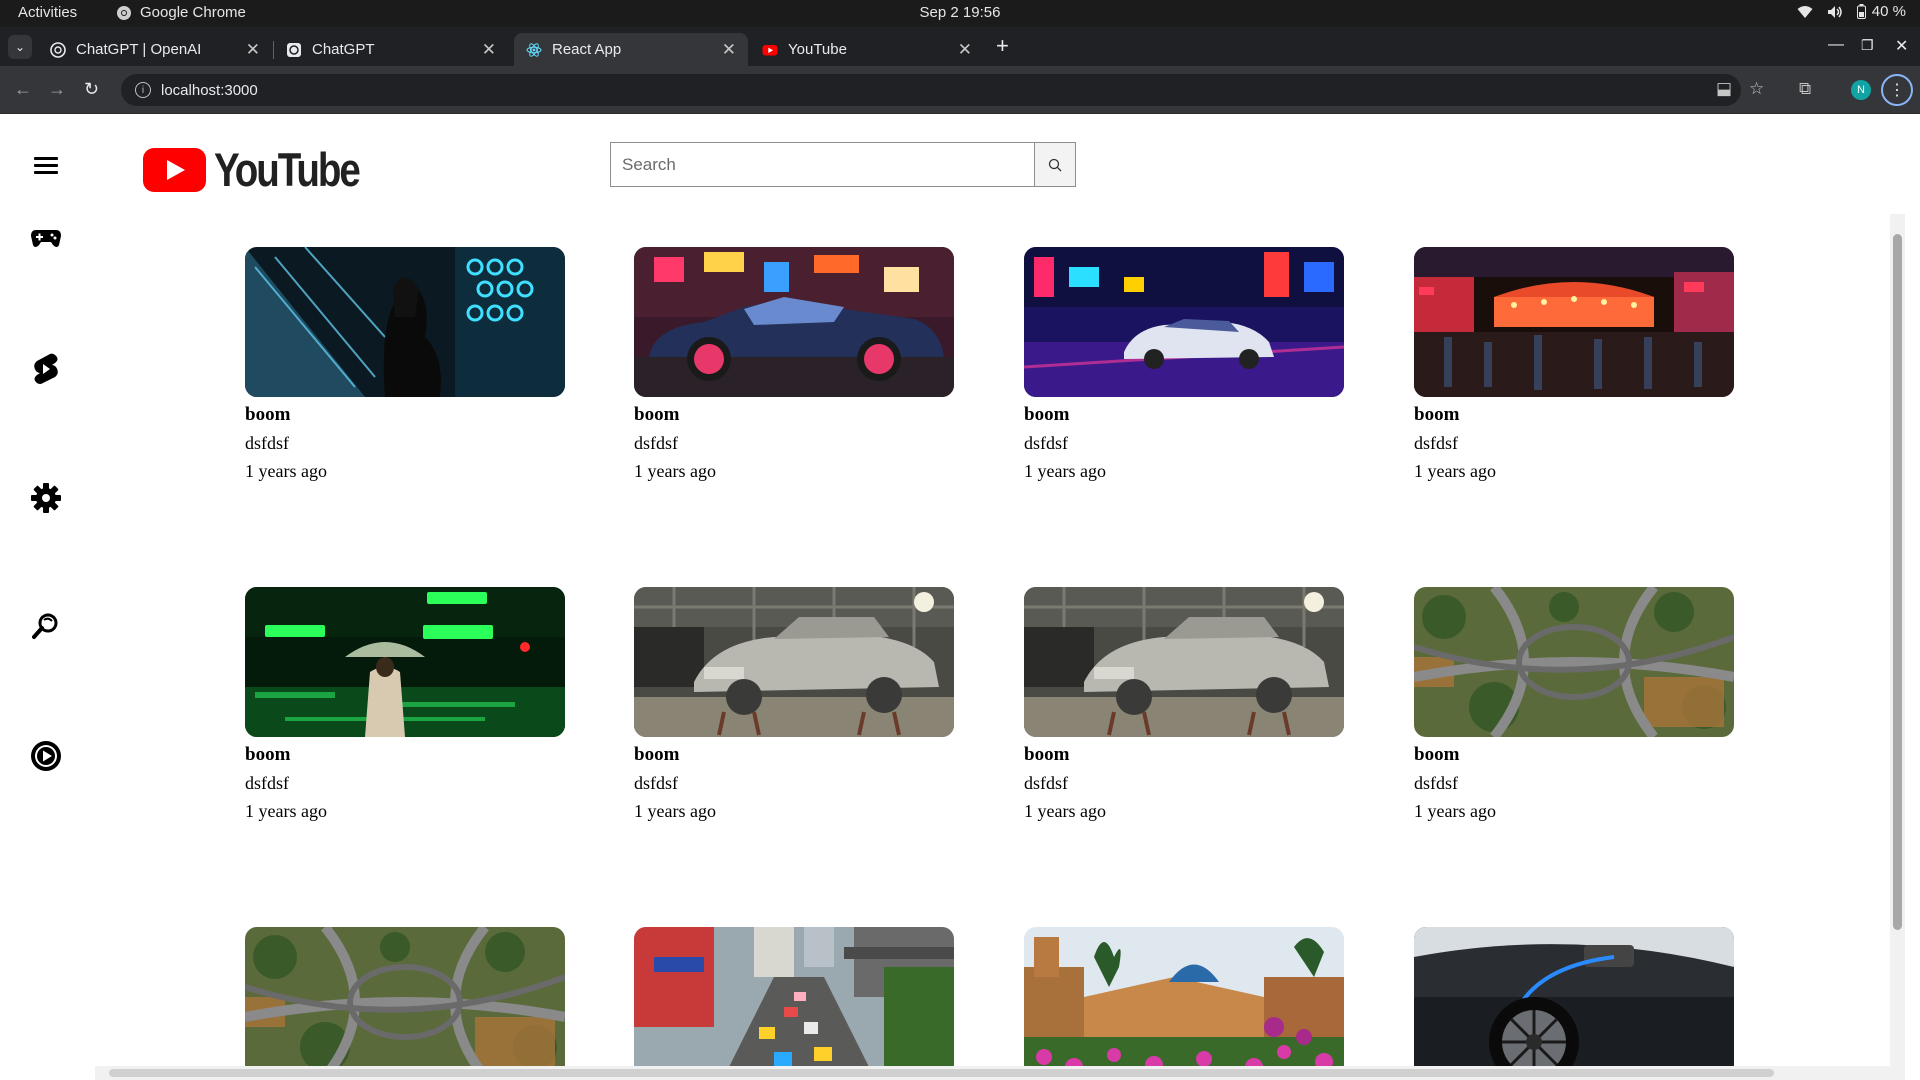  I want to click on tab-search-button: ⌄, so click(20, 47).